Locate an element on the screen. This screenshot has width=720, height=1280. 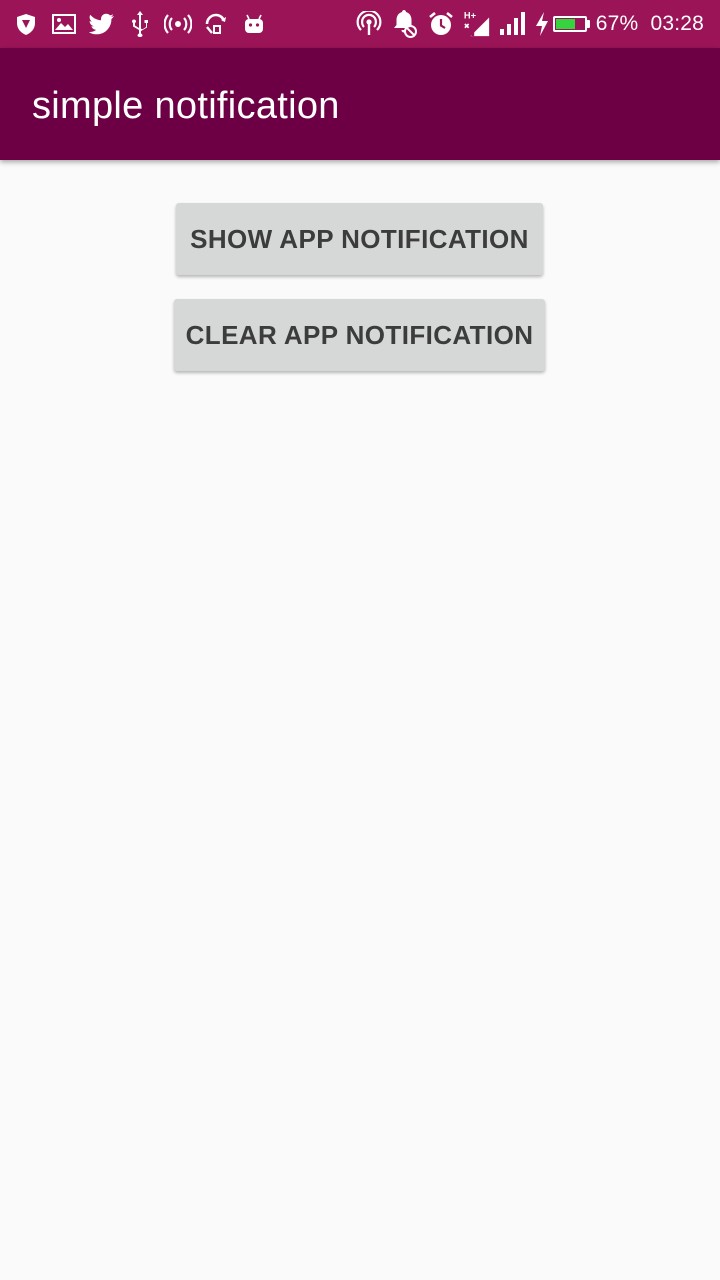
shield-icon is located at coordinates (26, 24).